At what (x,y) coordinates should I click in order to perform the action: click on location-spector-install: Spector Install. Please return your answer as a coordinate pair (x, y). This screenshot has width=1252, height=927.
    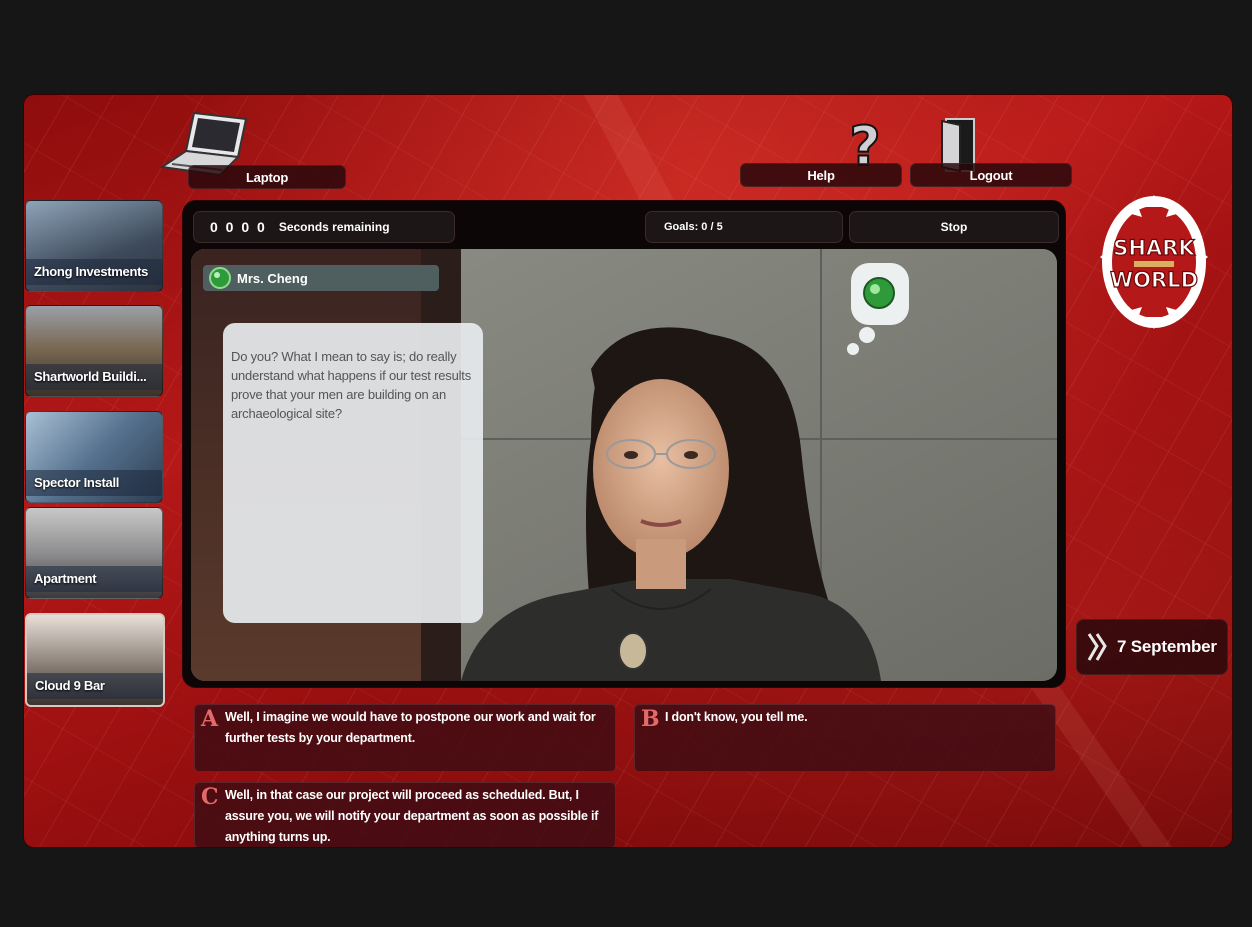
    Looking at the image, I should click on (94, 457).